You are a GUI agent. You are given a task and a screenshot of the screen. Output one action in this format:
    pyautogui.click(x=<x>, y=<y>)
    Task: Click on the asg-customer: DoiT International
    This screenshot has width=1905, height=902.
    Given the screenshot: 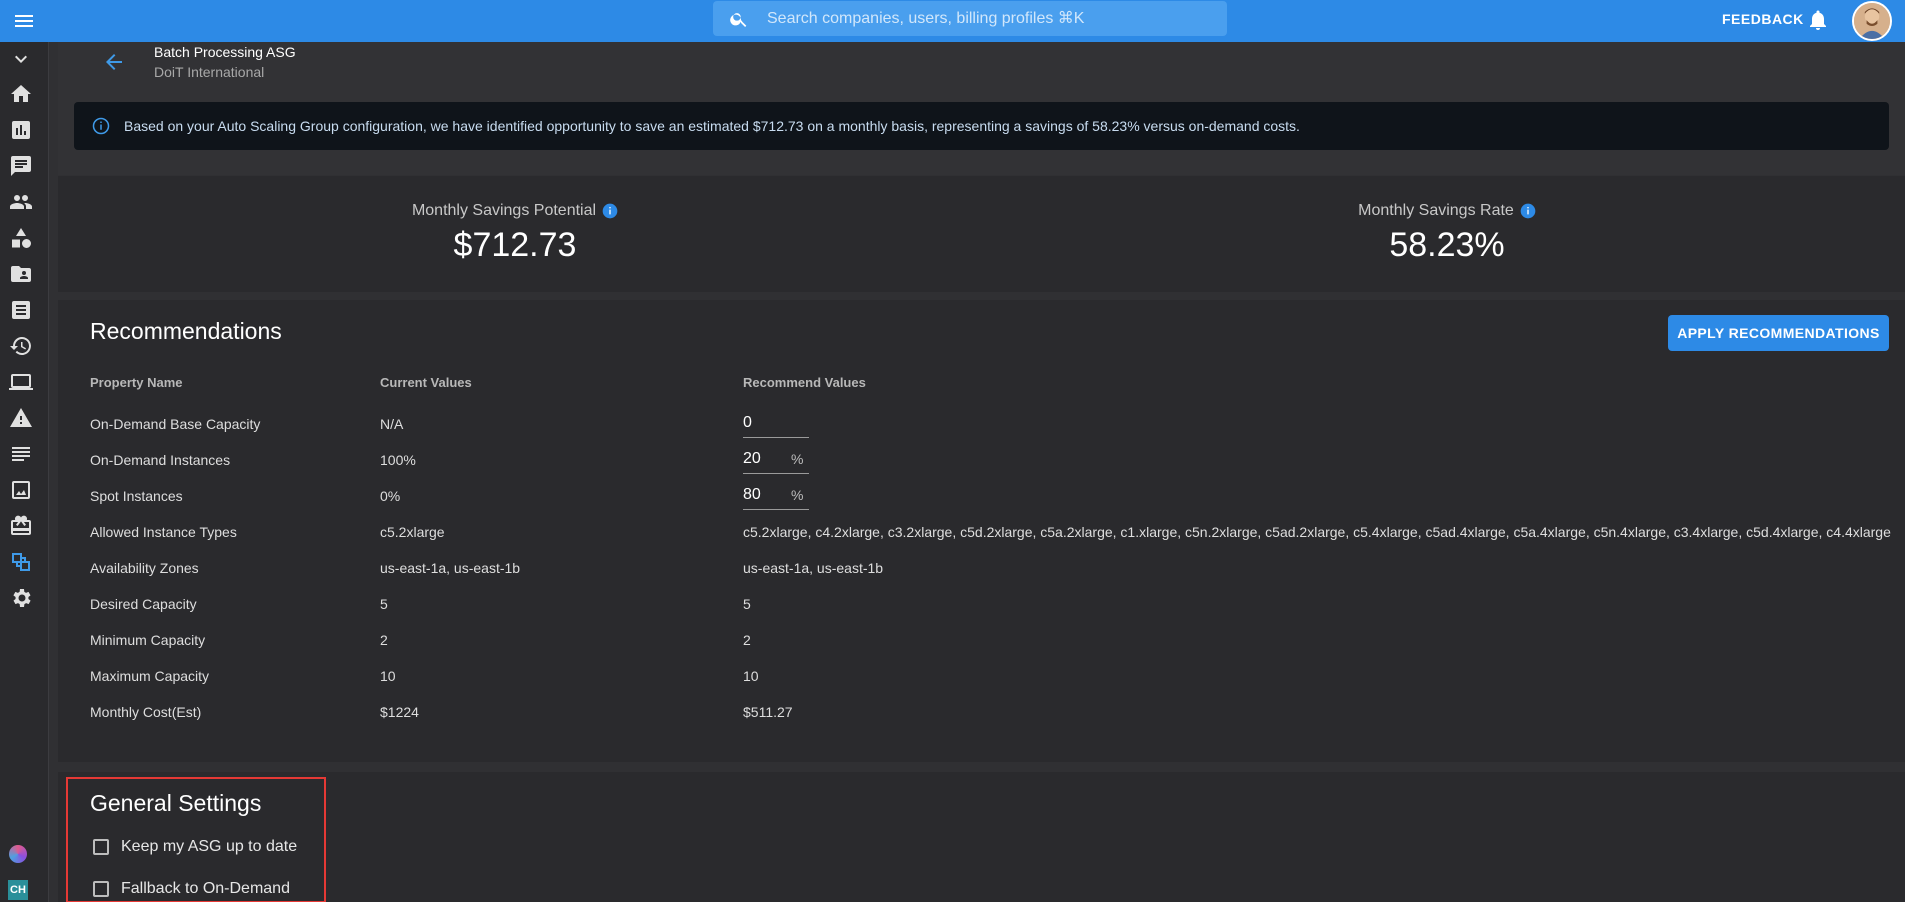 What is the action you would take?
    pyautogui.click(x=209, y=72)
    